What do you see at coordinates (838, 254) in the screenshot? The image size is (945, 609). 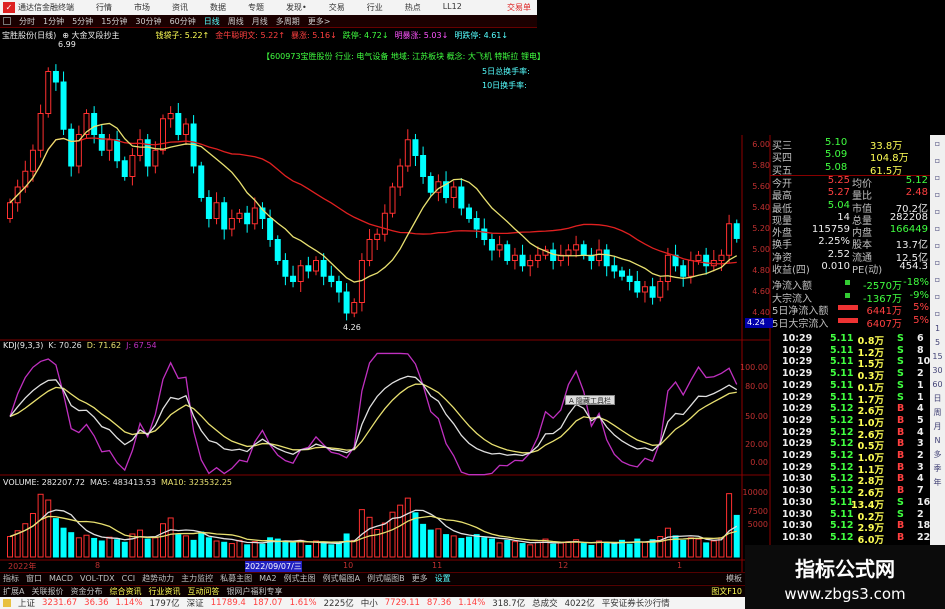 I see `stat-value: 2.52` at bounding box center [838, 254].